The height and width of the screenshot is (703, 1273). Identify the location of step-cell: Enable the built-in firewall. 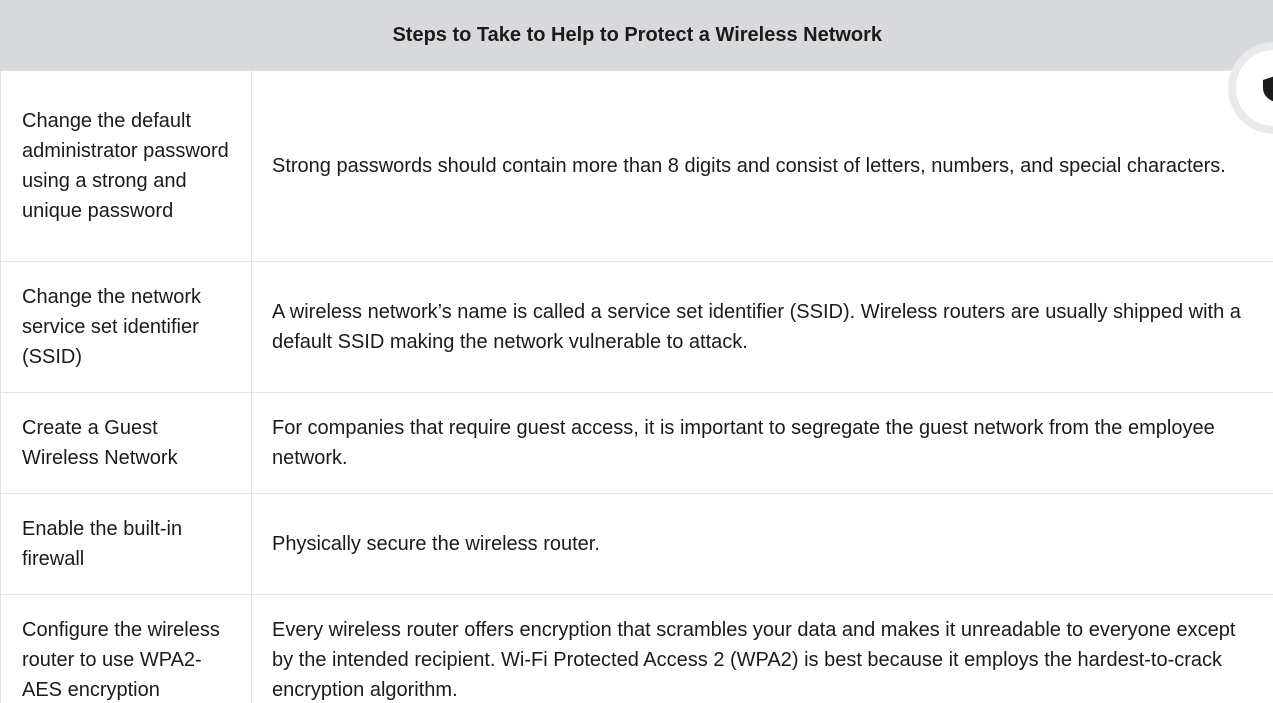
(126, 544).